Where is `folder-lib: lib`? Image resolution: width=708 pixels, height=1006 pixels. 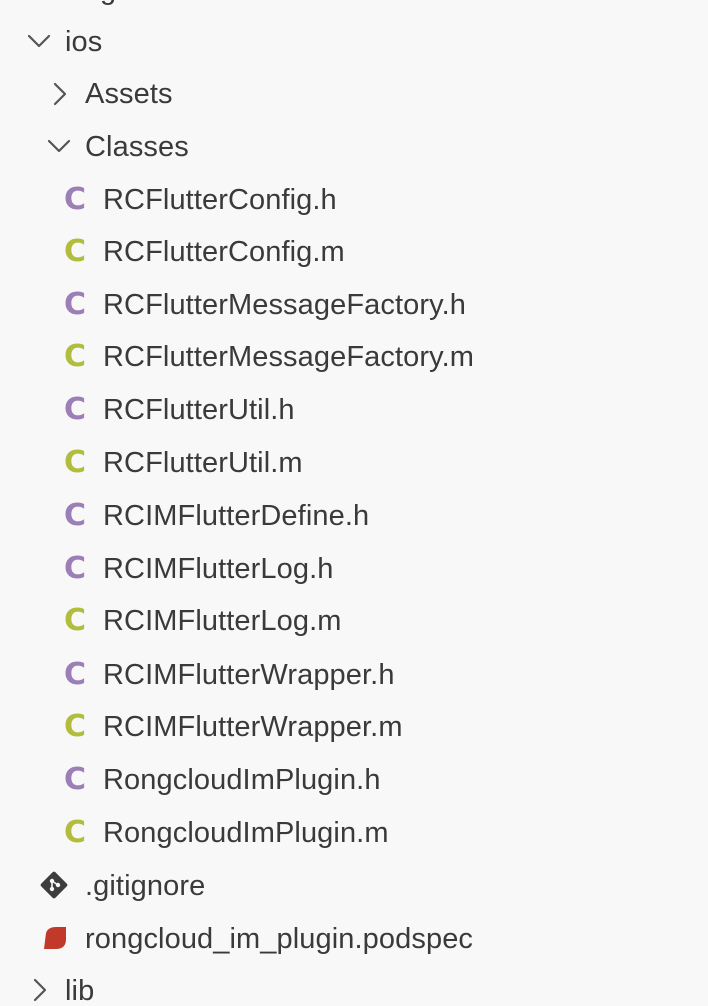 folder-lib: lib is located at coordinates (354, 986).